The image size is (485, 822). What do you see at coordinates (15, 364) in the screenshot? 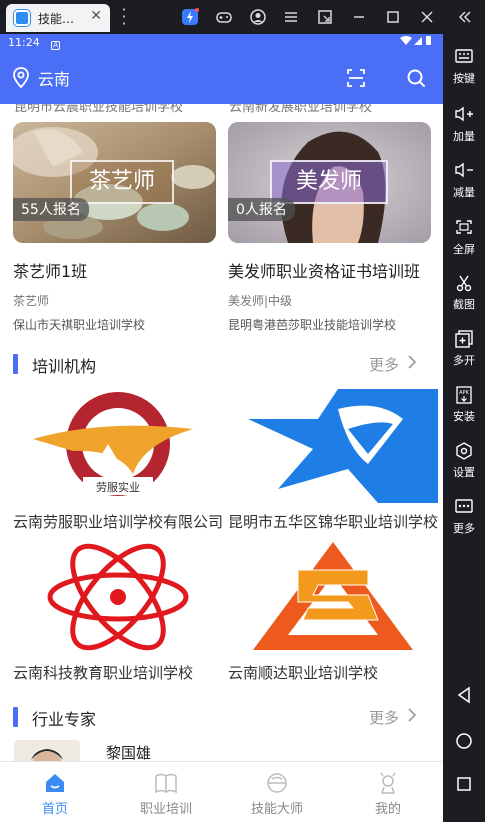
I see `section-accent-bar` at bounding box center [15, 364].